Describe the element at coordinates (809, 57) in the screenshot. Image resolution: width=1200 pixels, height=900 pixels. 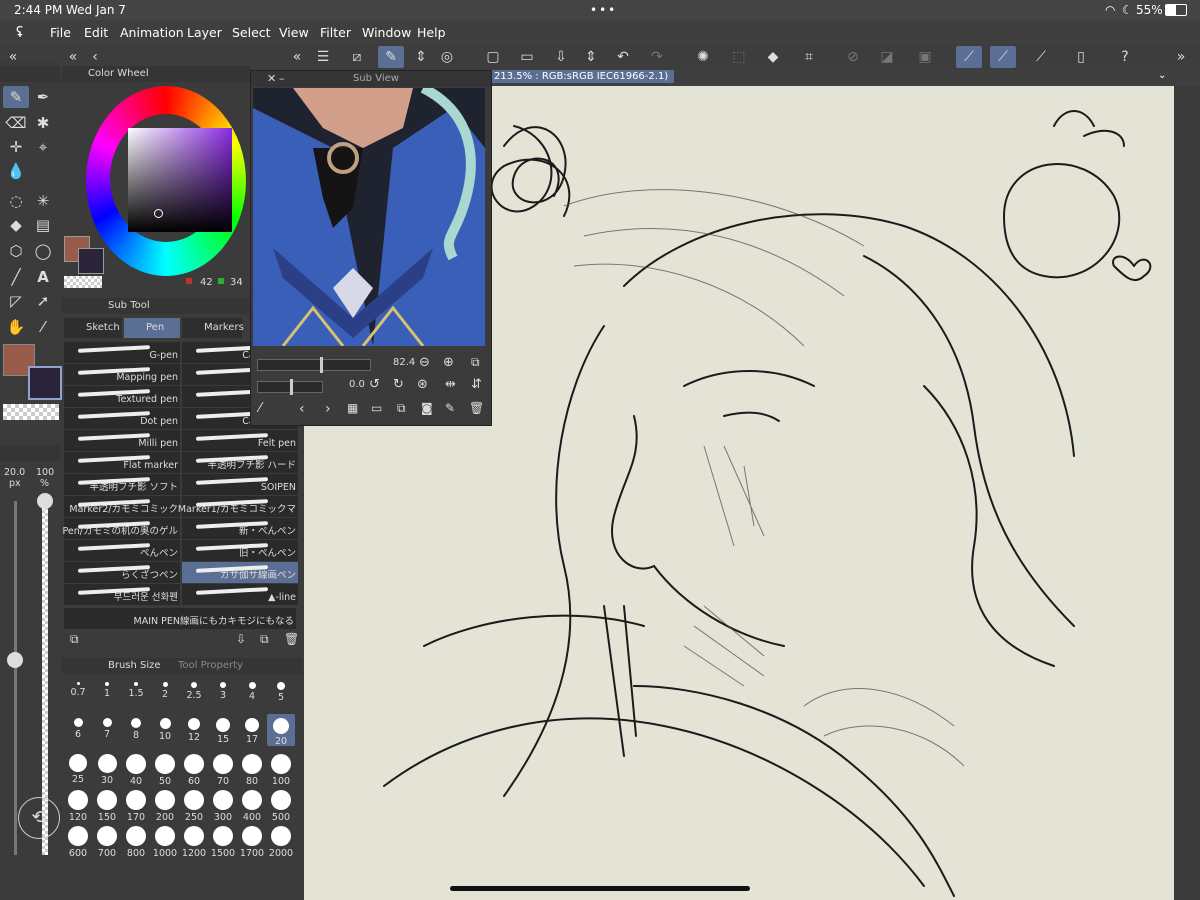
I see `crop-icon: ⌗` at that location.